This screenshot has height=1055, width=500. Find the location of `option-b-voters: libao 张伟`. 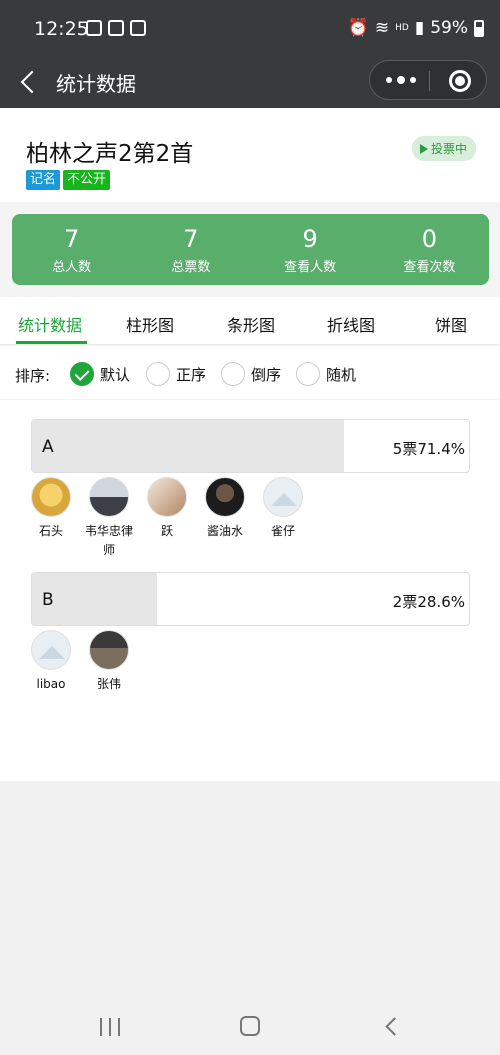

option-b-voters: libao 张伟 is located at coordinates (80, 662).